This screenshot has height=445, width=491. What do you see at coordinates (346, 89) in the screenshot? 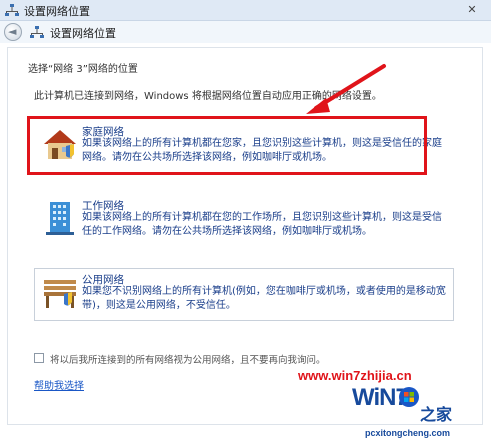
I see `red-arrow-icon` at bounding box center [346, 89].